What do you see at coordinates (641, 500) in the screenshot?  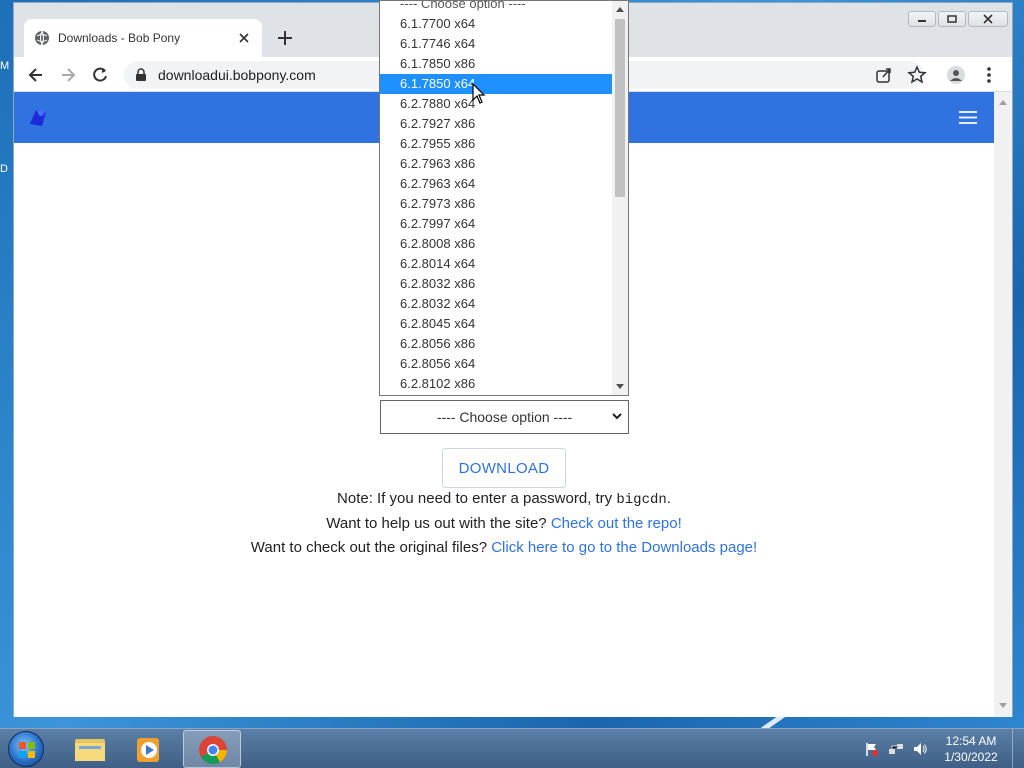 I see `password-code: bigcdn` at bounding box center [641, 500].